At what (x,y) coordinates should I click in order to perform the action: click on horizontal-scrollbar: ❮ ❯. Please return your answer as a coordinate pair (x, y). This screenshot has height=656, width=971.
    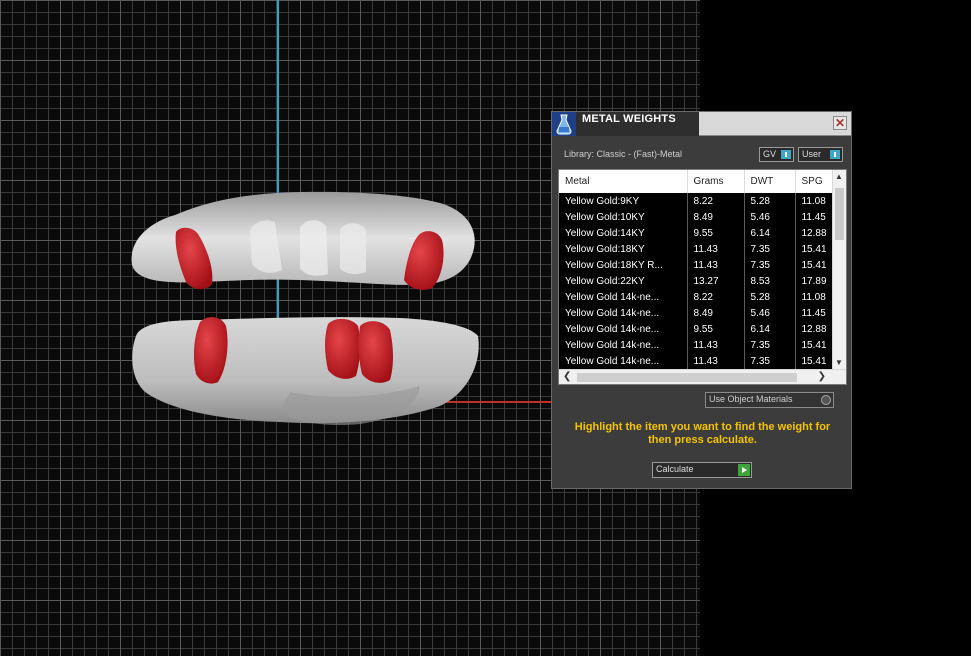
    Looking at the image, I should click on (702, 376).